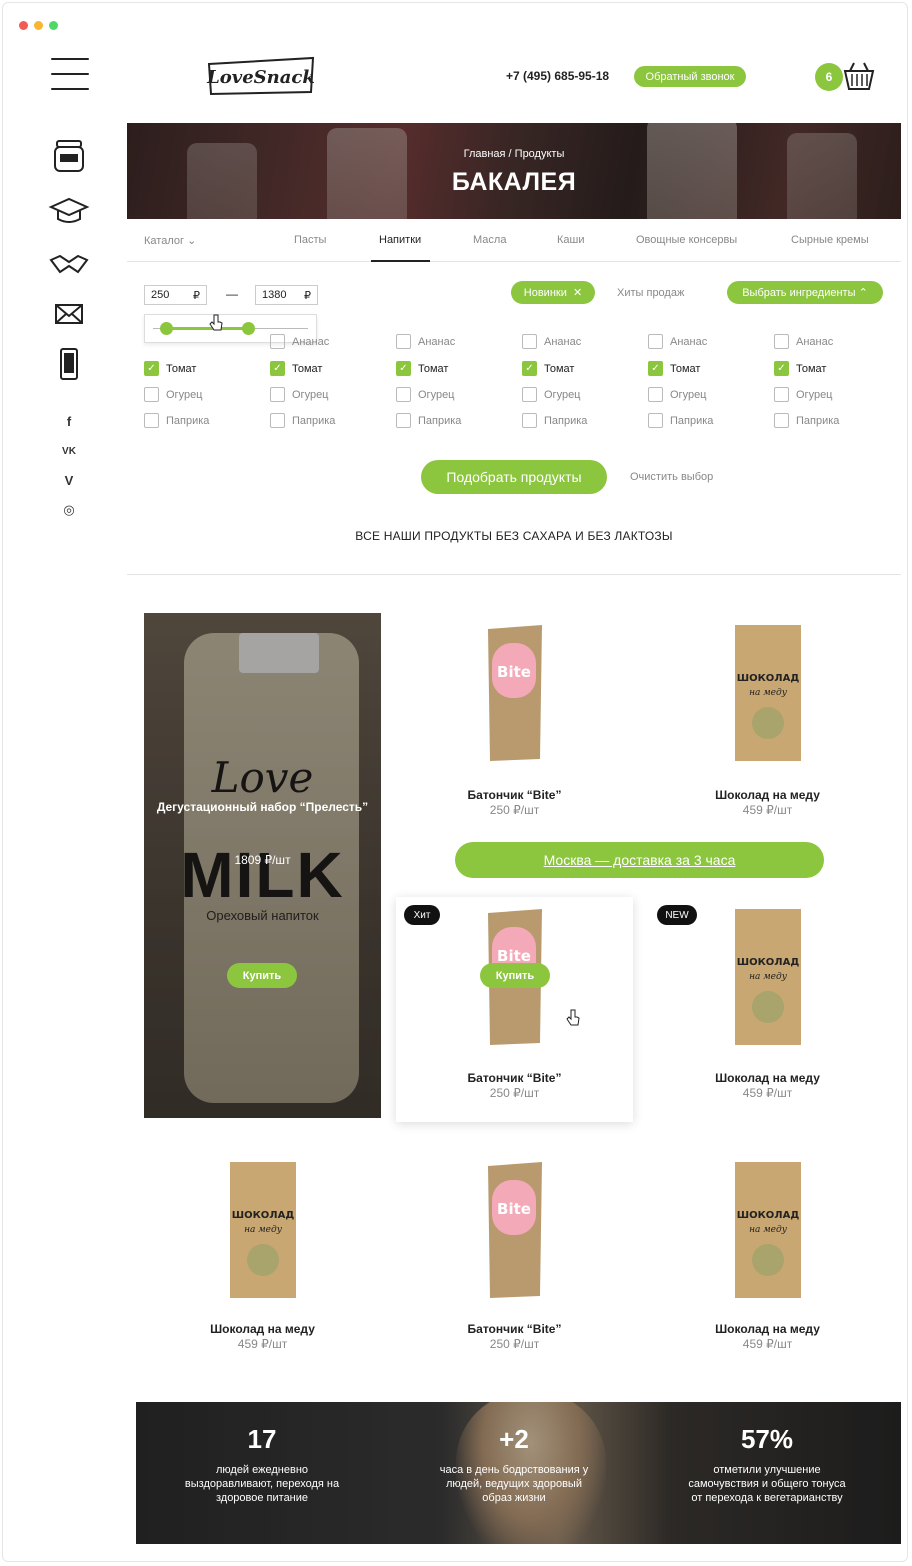 The width and height of the screenshot is (912, 1566). I want to click on price-min-handle, so click(166, 328).